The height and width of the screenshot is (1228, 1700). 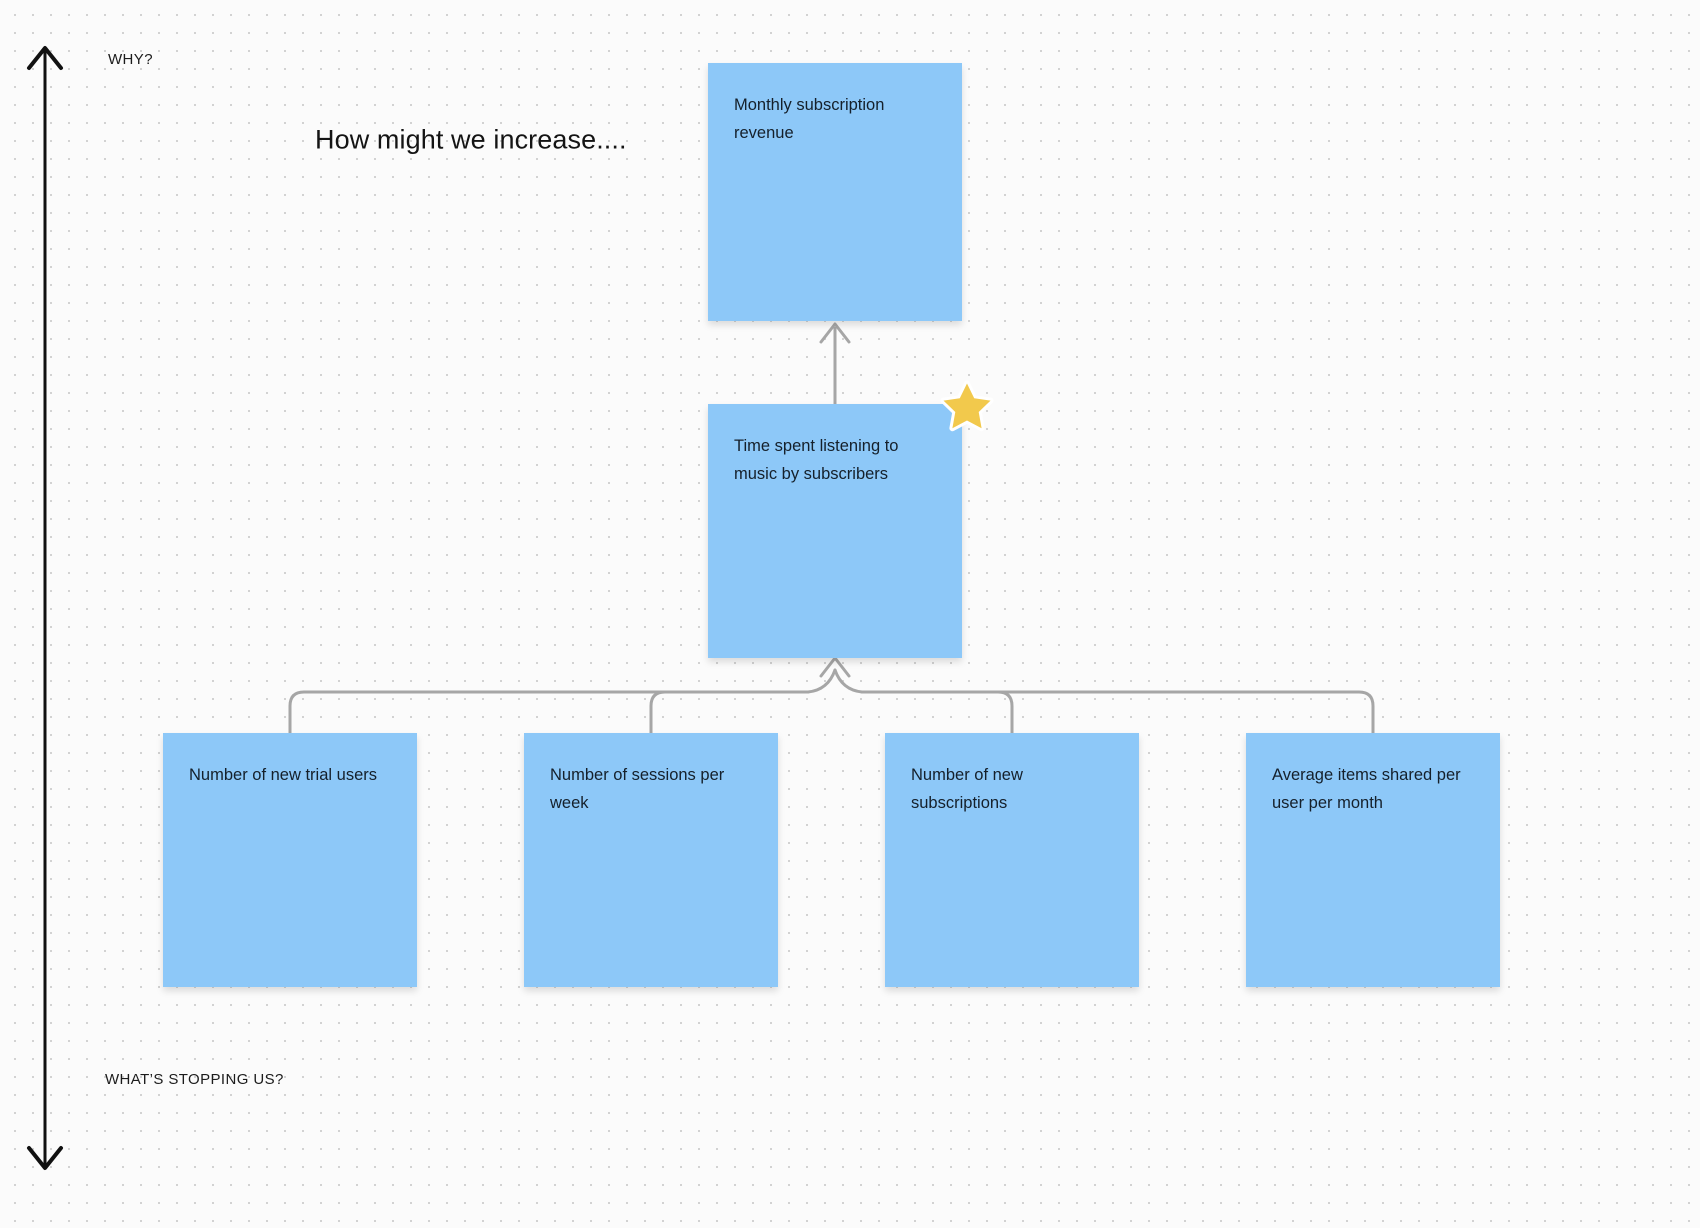 What do you see at coordinates (651, 860) in the screenshot?
I see `sticky-note-sessions-per-week: Number of sessions per week` at bounding box center [651, 860].